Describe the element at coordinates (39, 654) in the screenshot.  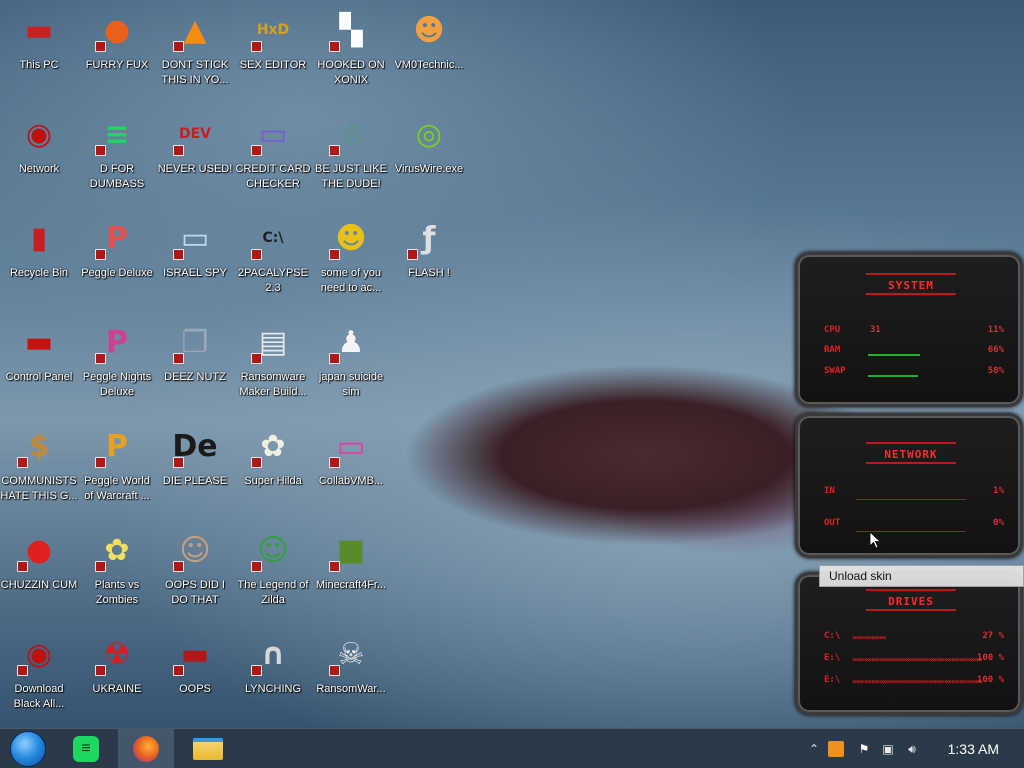
I see `red-globe-icon: ◉` at that location.